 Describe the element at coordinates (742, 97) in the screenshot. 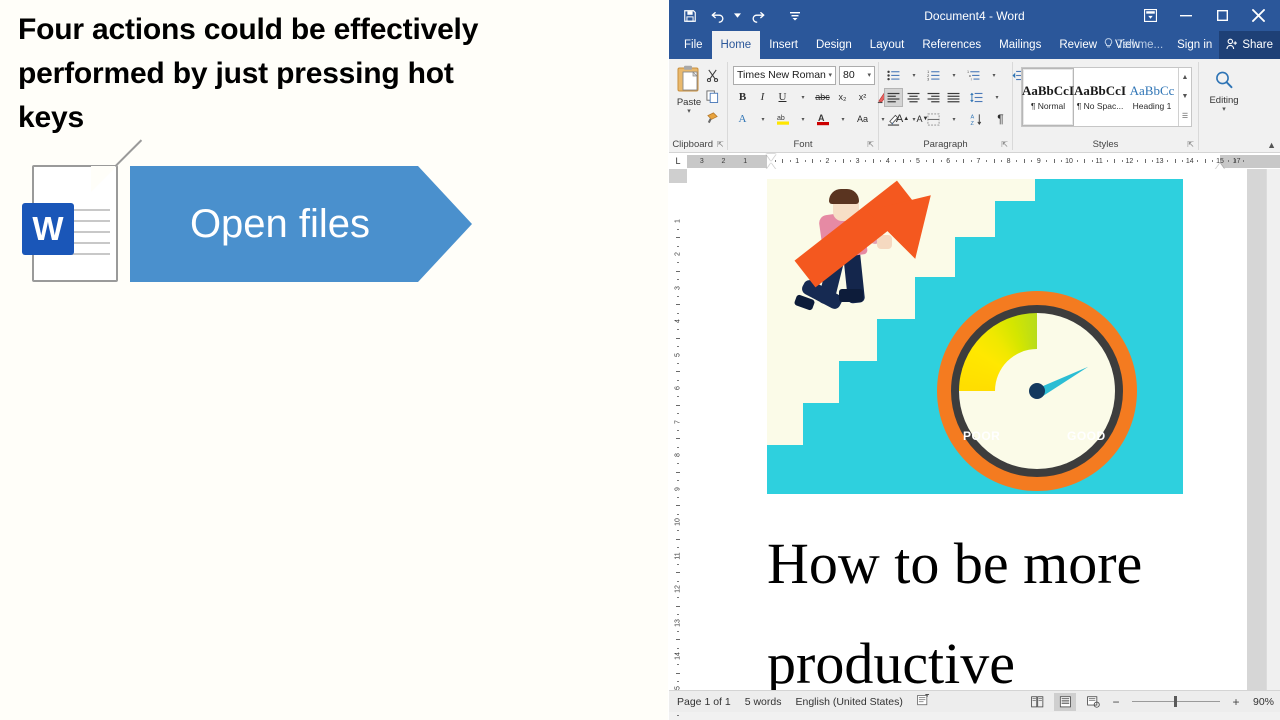

I see `bold-button: B` at that location.